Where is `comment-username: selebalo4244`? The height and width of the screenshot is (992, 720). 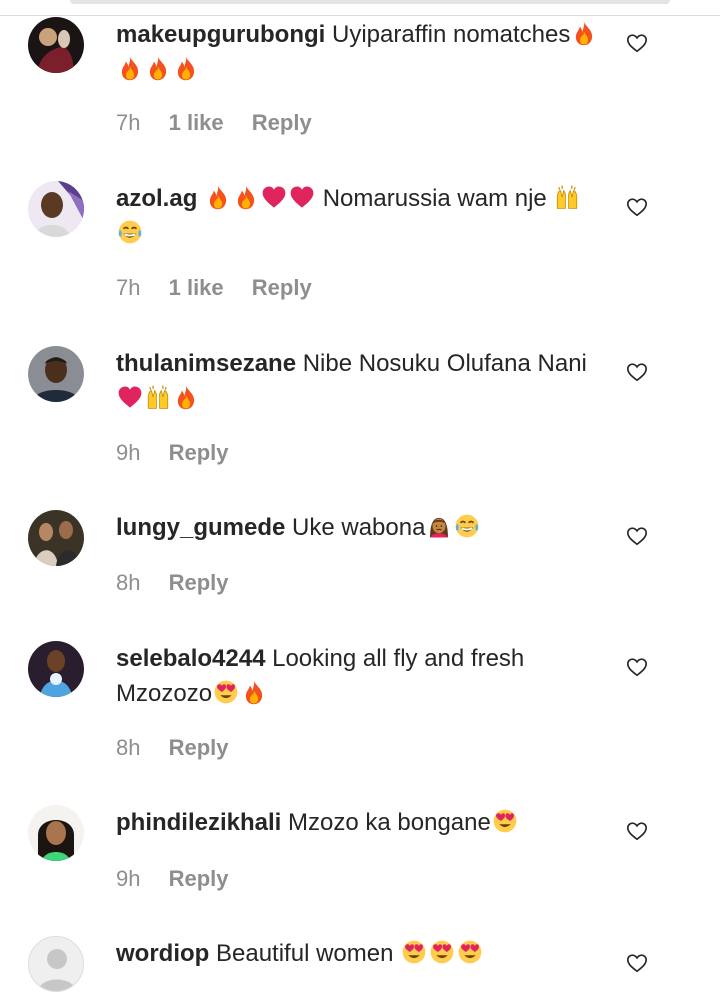
comment-username: selebalo4244 is located at coordinates (190, 658).